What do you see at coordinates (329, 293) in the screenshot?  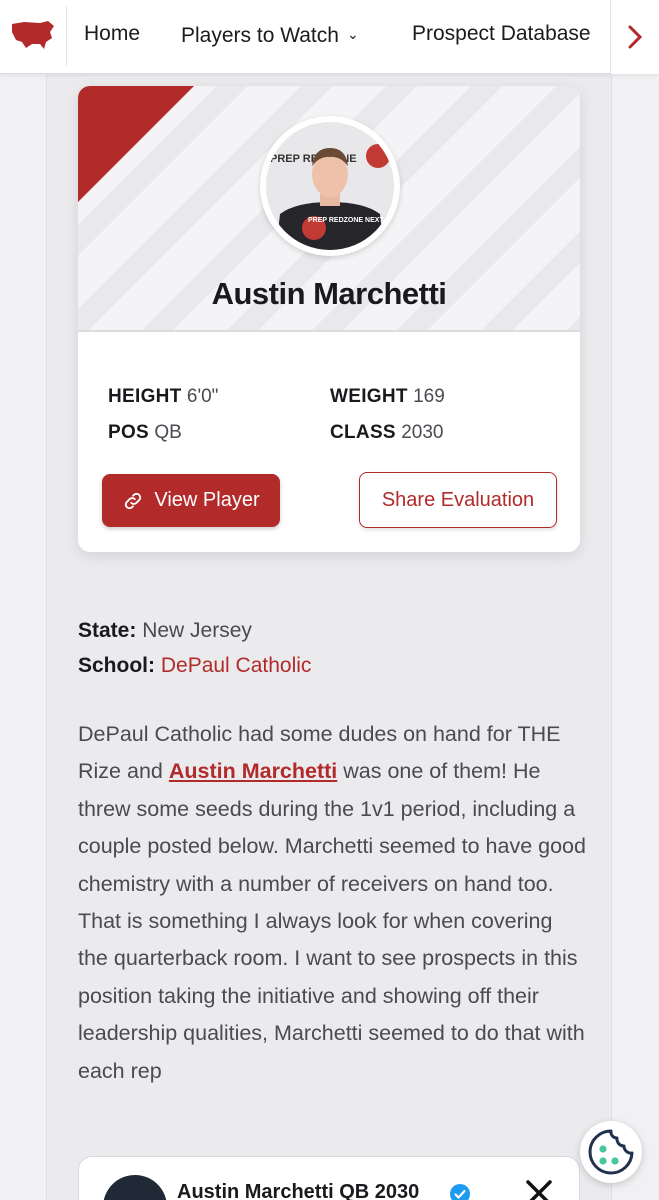 I see `player-name: Austin Marchetti` at bounding box center [329, 293].